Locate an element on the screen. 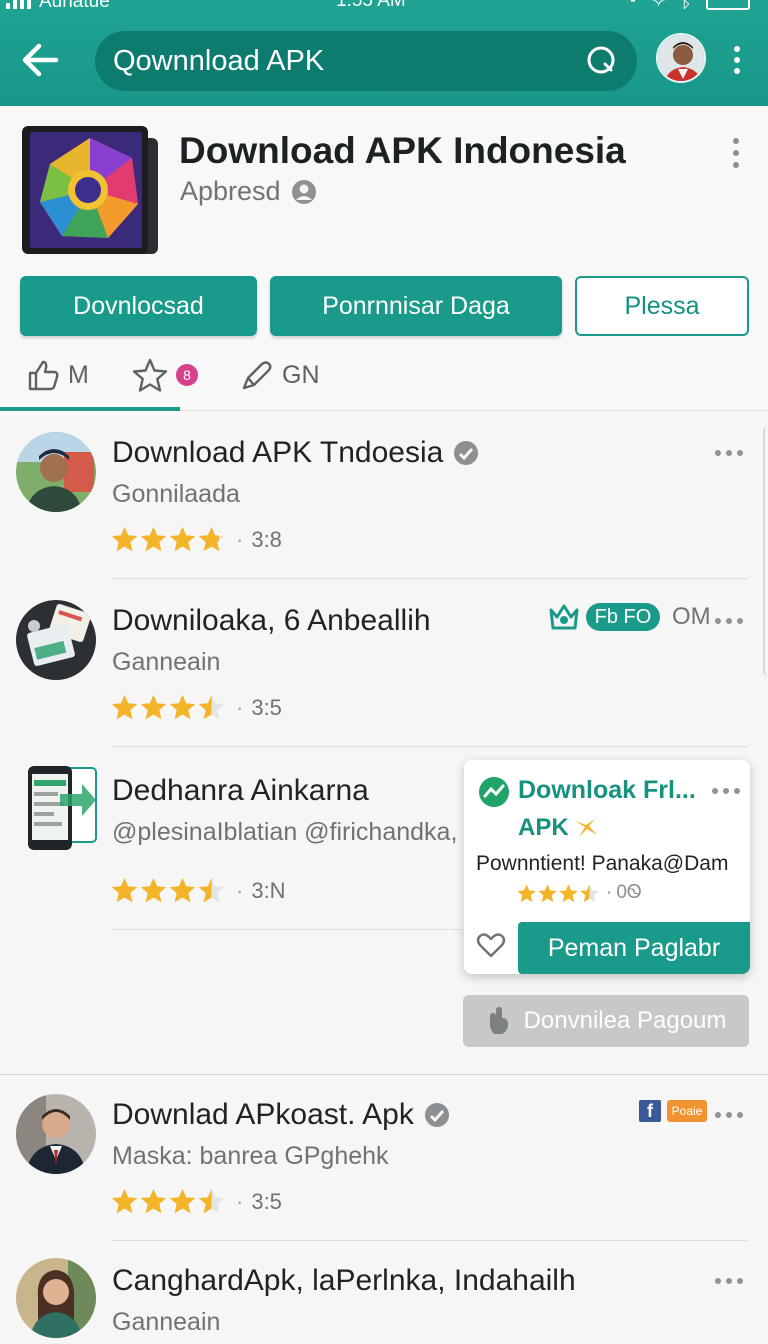 This screenshot has width=768, height=1344. item-title: Downiloaka, 6 Anbeallih is located at coordinates (271, 620).